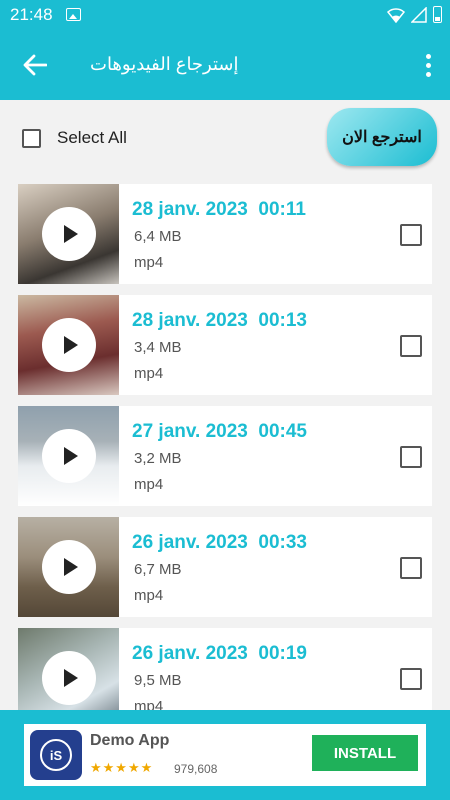 The width and height of the screenshot is (450, 800). I want to click on video-item: 27 janv. 2023 00:45 3,2 MB mp4, so click(225, 456).